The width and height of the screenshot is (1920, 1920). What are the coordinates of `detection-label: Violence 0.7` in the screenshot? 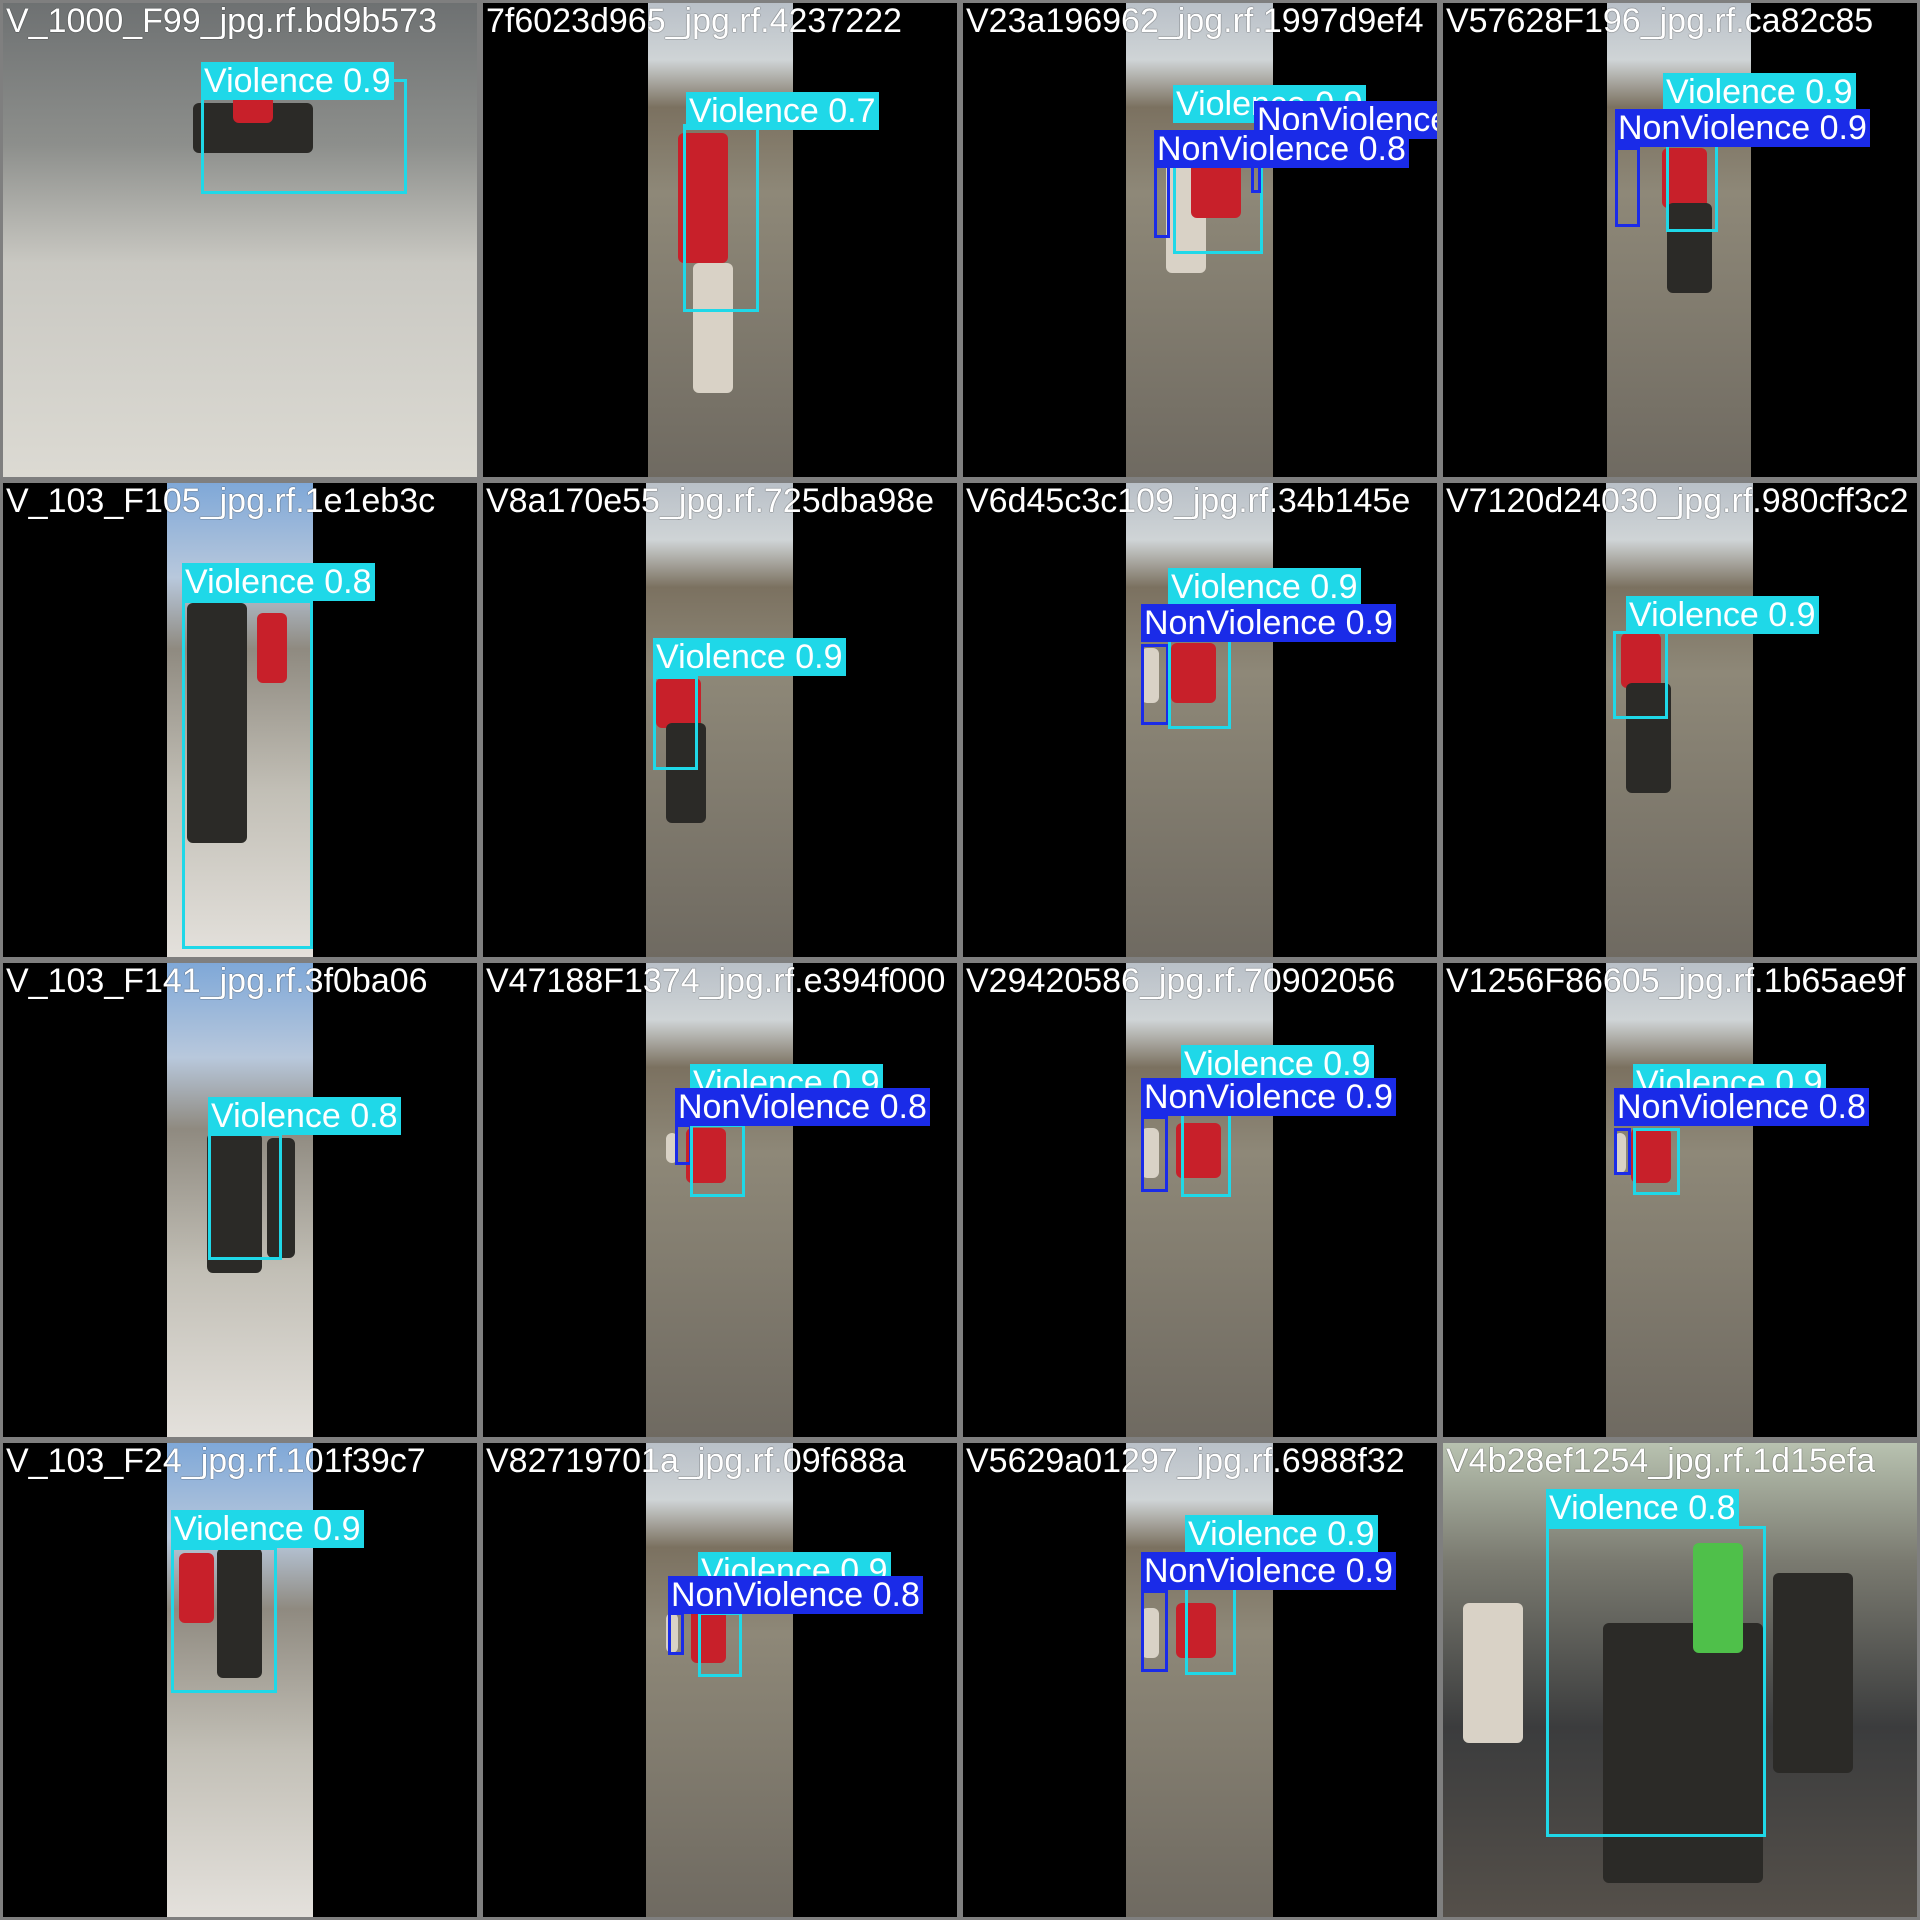 It's located at (782, 111).